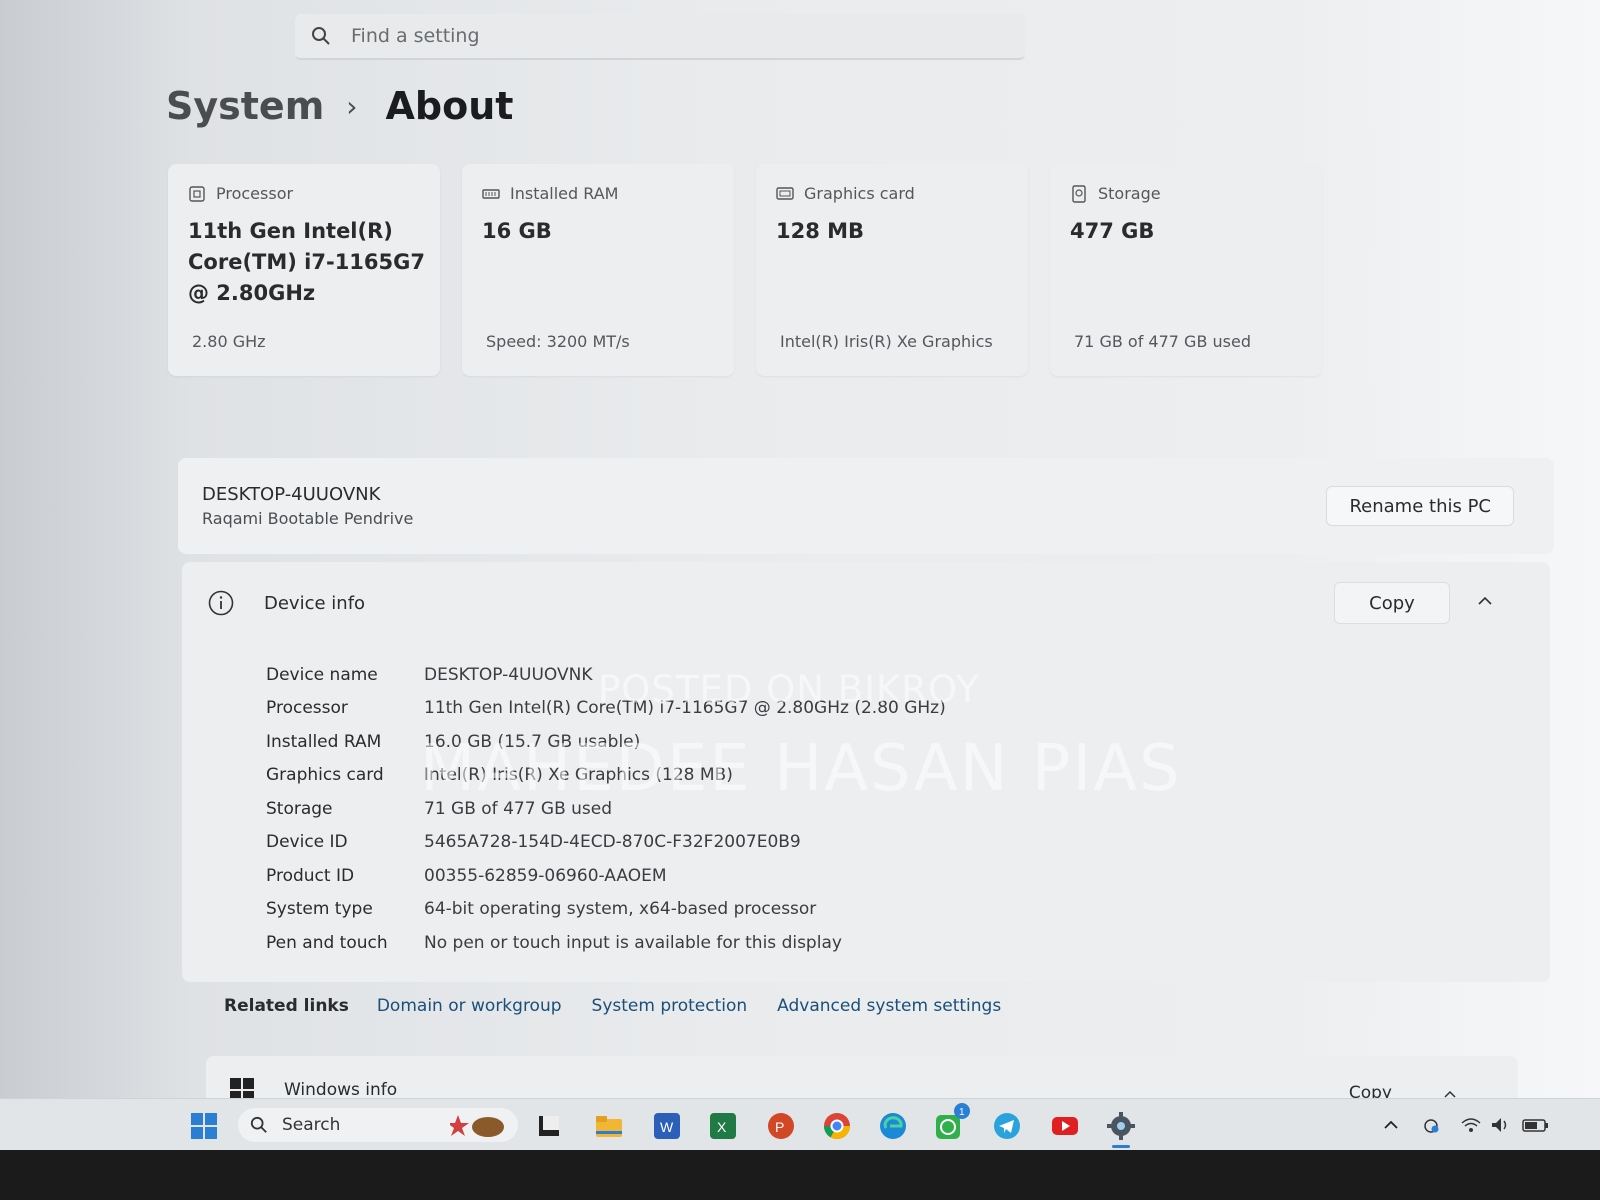 The image size is (1600, 1200). I want to click on spec-label: Installed RAM, so click(324, 741).